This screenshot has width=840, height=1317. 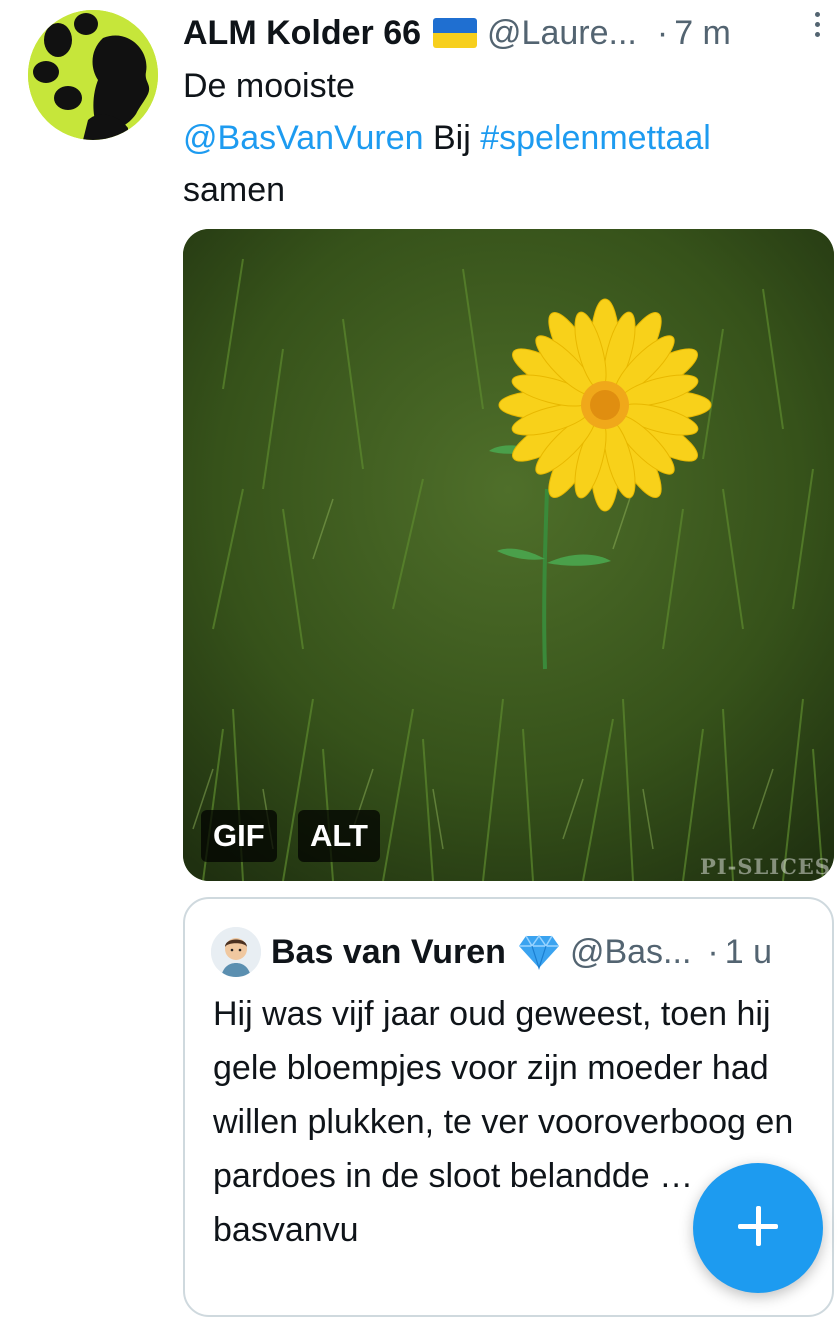 What do you see at coordinates (303, 138) in the screenshot?
I see `mention-link: @BasVanVuren` at bounding box center [303, 138].